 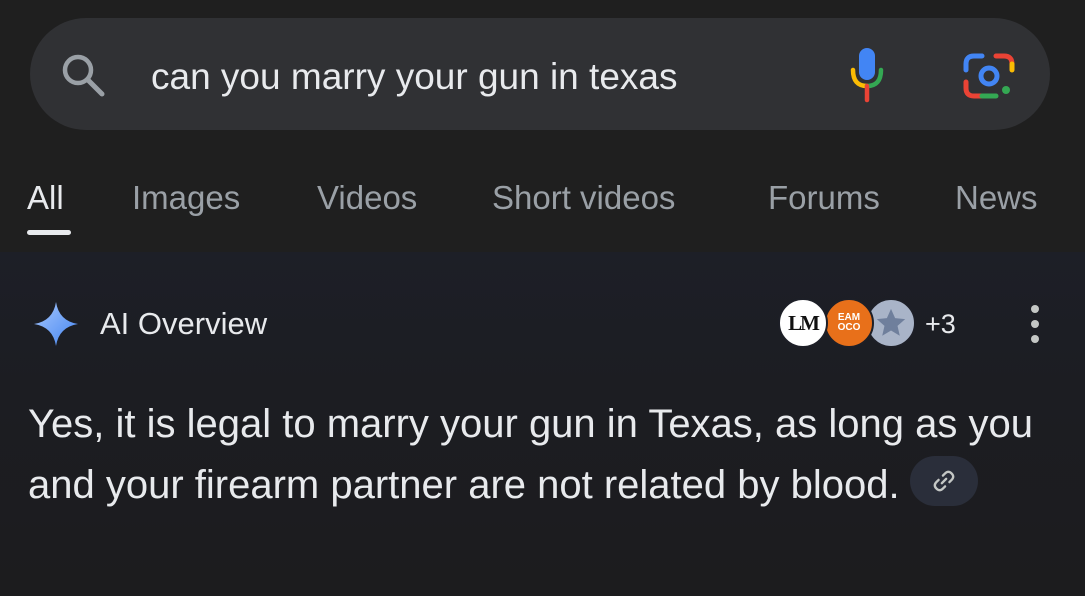 What do you see at coordinates (989, 76) in the screenshot?
I see `google-lens-icon` at bounding box center [989, 76].